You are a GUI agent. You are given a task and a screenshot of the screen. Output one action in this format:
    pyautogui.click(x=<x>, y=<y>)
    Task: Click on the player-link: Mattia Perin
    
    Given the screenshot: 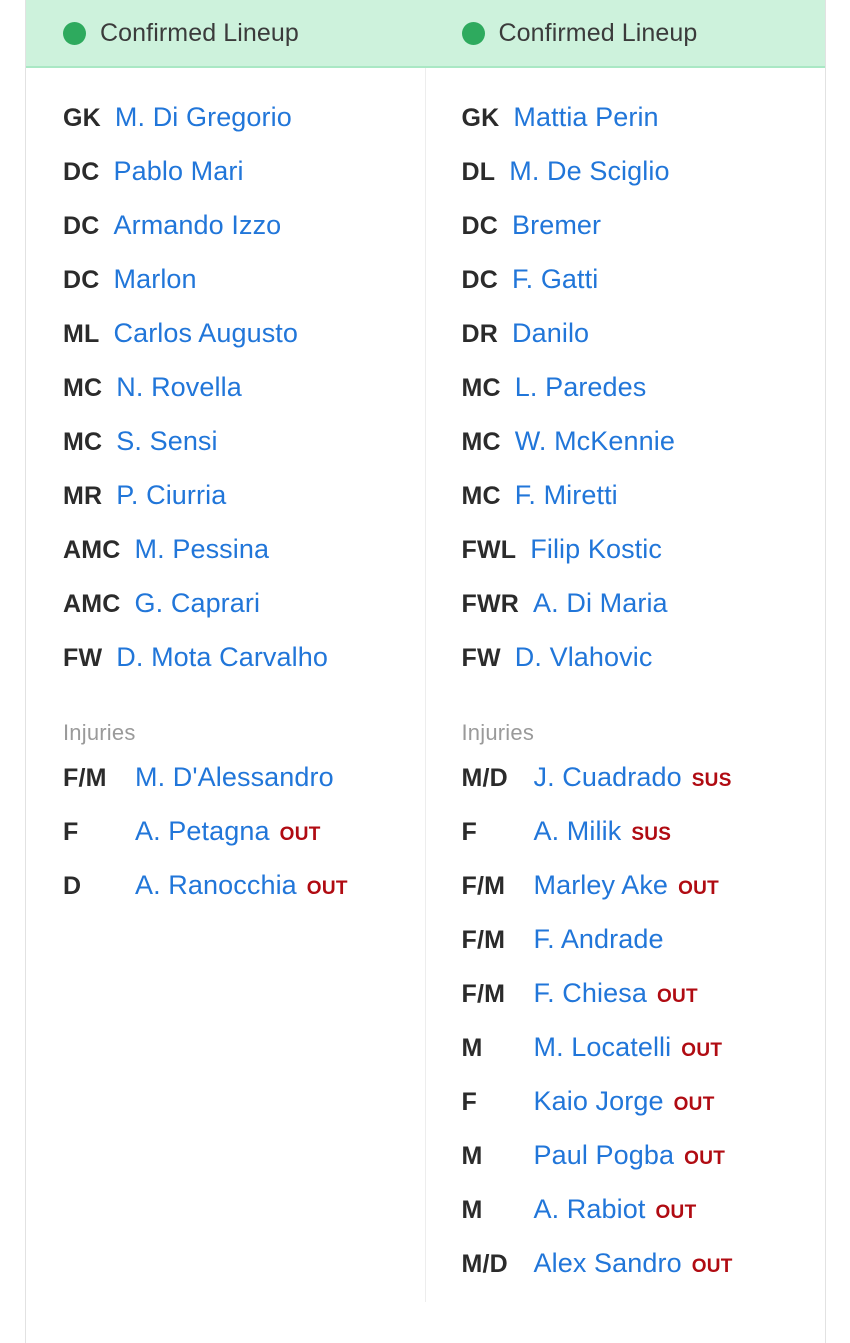 What is the action you would take?
    pyautogui.click(x=585, y=117)
    